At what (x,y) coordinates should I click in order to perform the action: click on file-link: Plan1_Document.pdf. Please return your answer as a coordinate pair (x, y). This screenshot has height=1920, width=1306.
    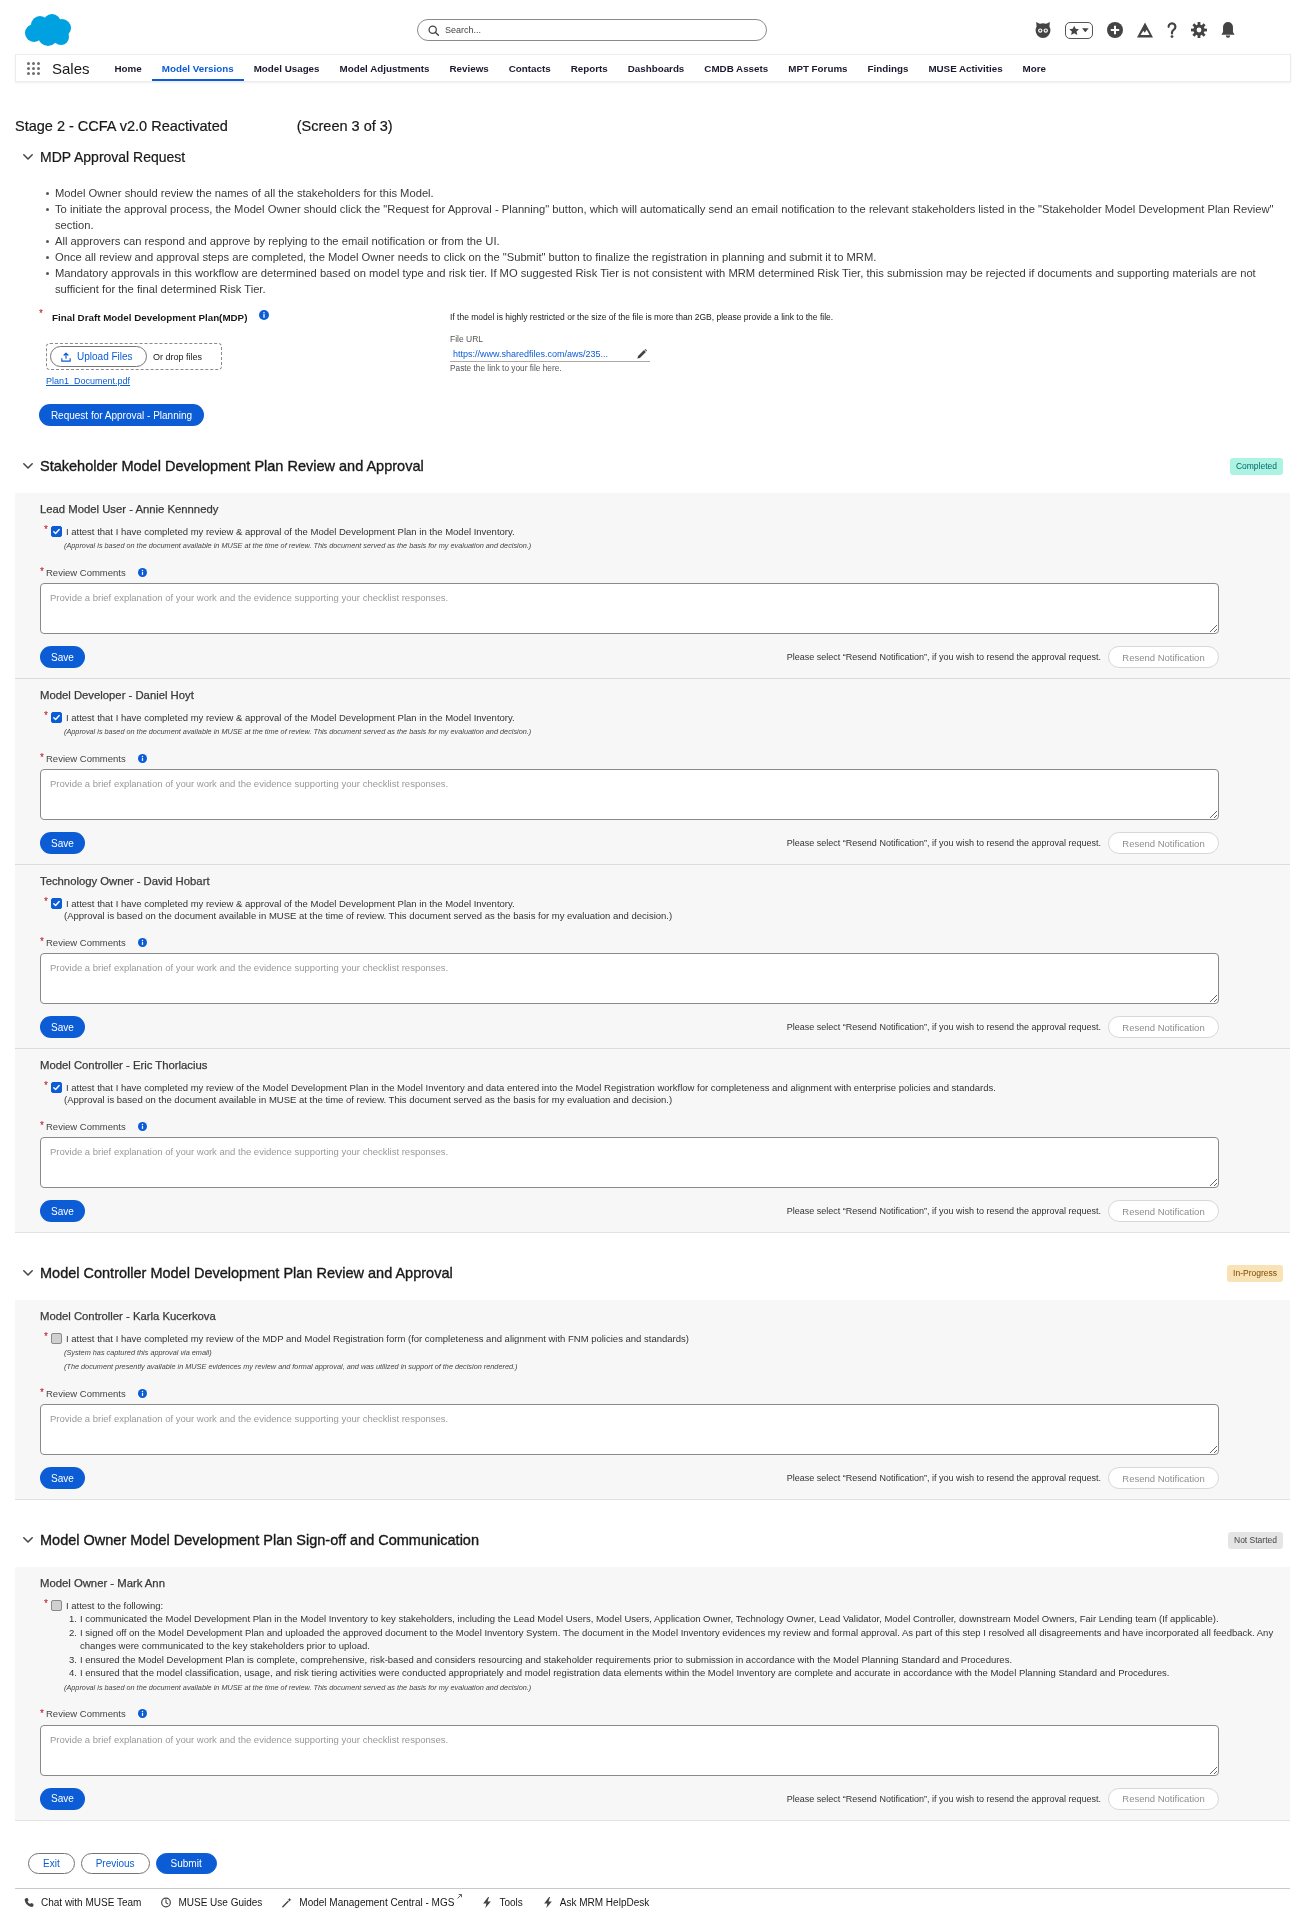
    Looking at the image, I should click on (88, 381).